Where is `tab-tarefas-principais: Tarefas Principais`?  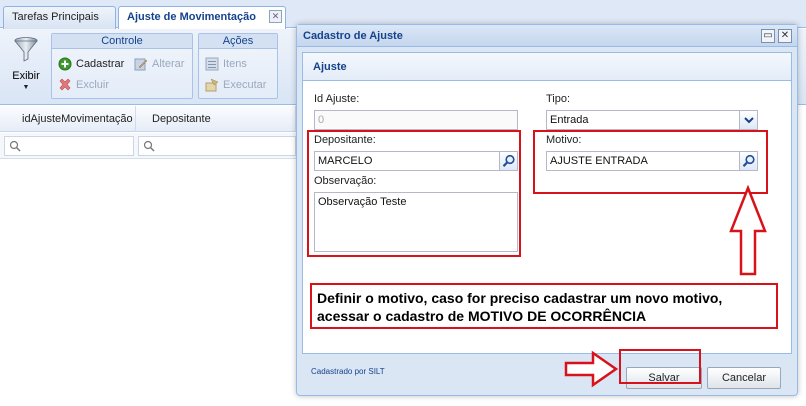
tab-tarefas-principais: Tarefas Principais is located at coordinates (59, 17).